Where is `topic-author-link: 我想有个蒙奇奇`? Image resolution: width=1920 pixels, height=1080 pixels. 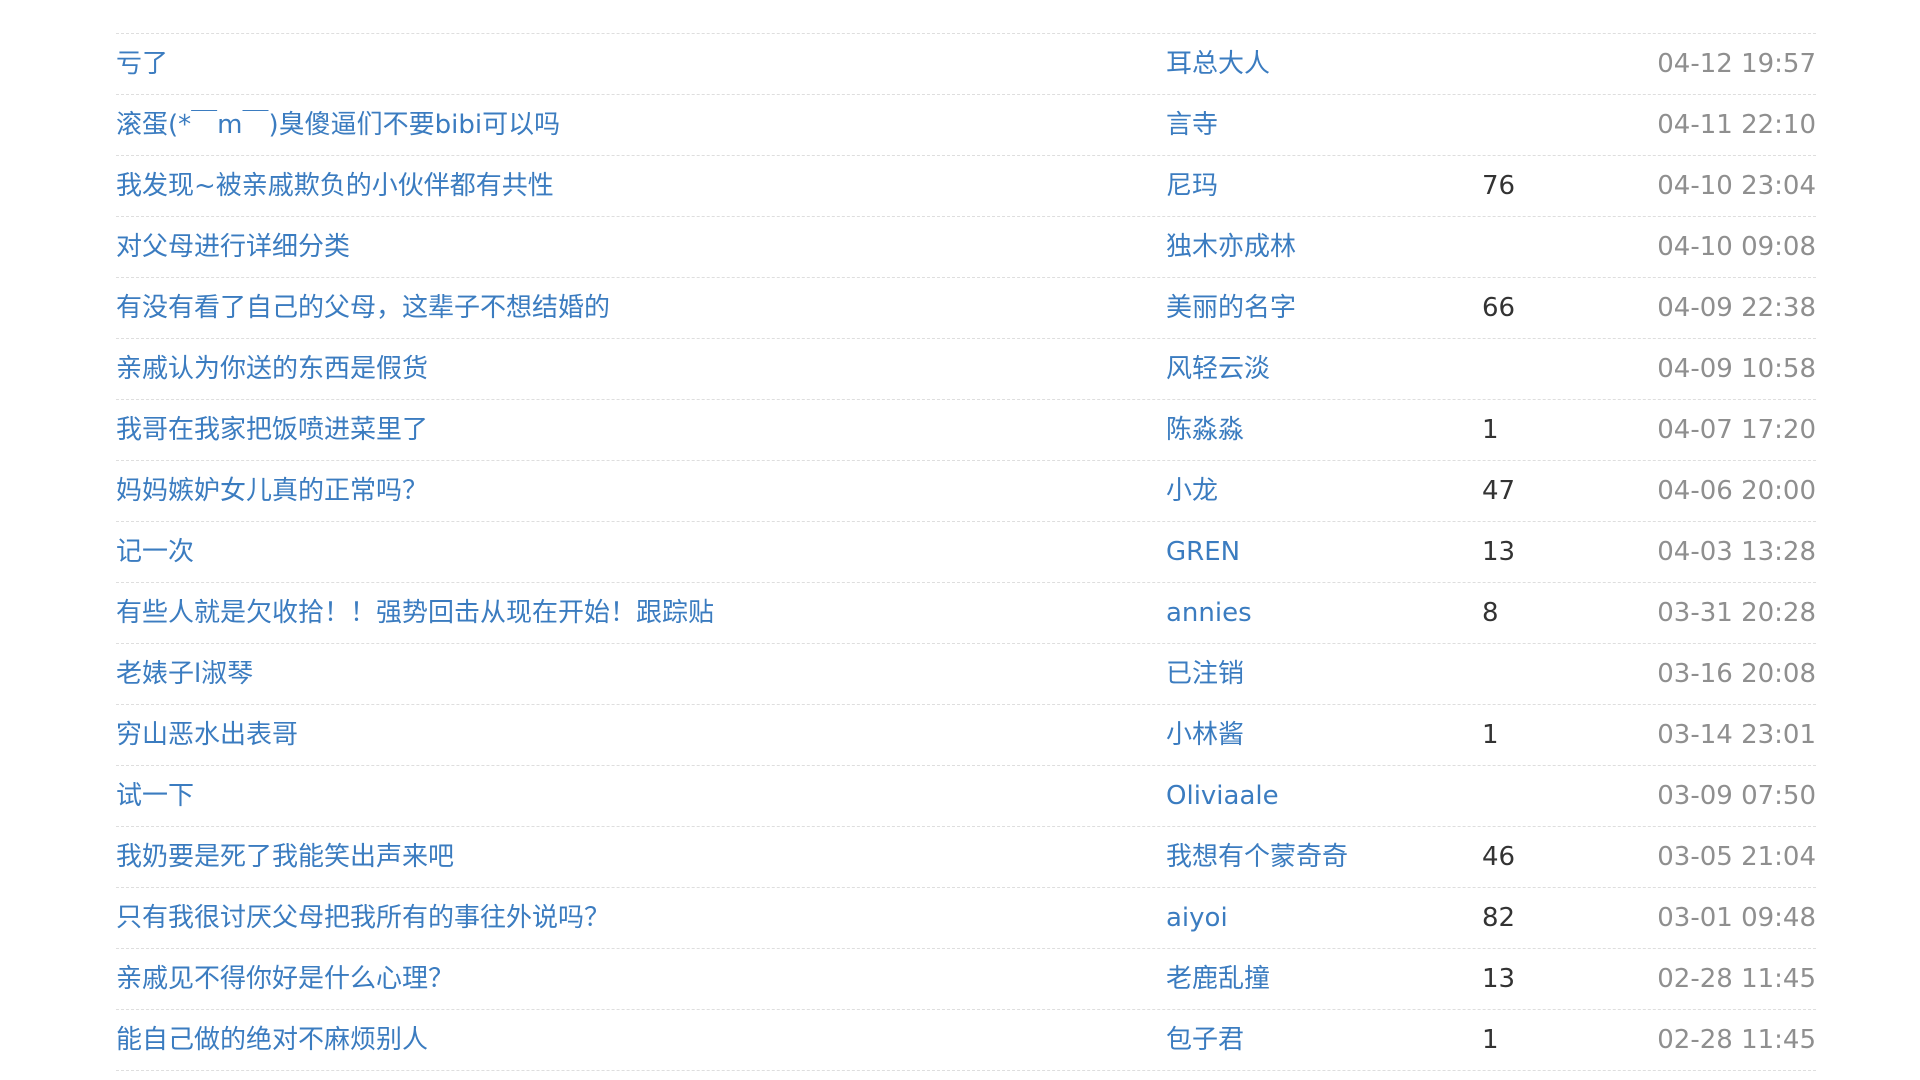
topic-author-link: 我想有个蒙奇奇 is located at coordinates (1257, 857).